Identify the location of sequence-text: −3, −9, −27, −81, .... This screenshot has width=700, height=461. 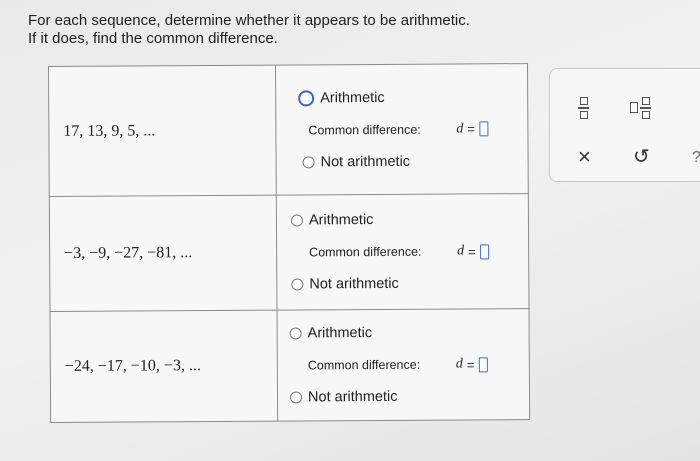
(128, 253).